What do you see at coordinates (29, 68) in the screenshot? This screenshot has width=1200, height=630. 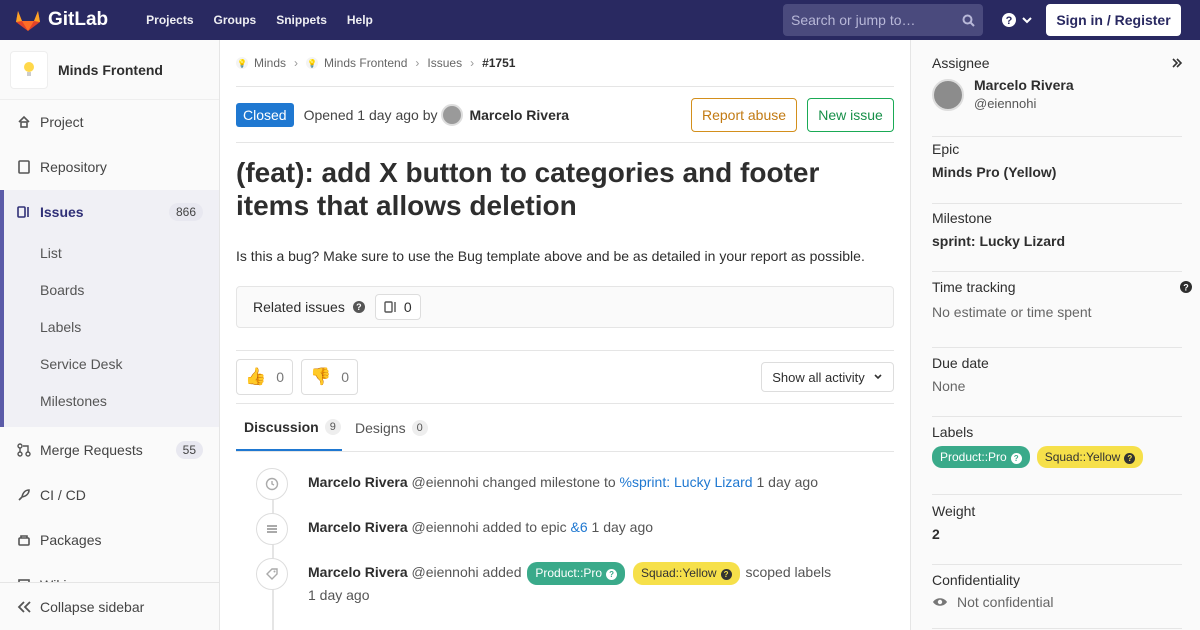 I see `lightbulb-icon` at bounding box center [29, 68].